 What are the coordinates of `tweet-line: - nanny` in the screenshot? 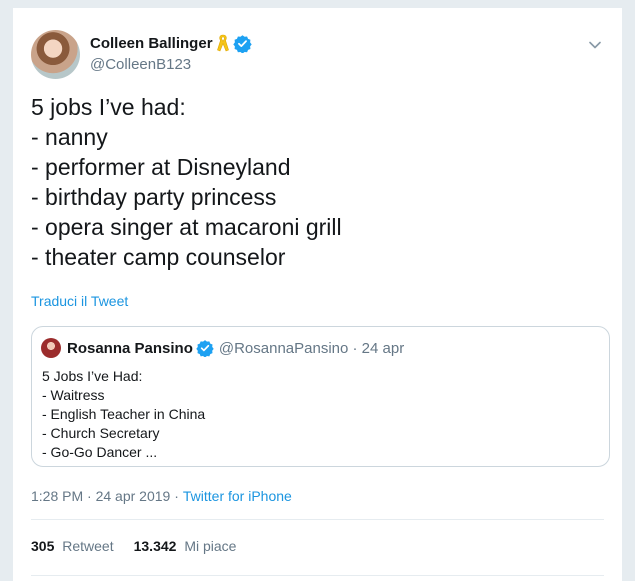 It's located at (69, 137).